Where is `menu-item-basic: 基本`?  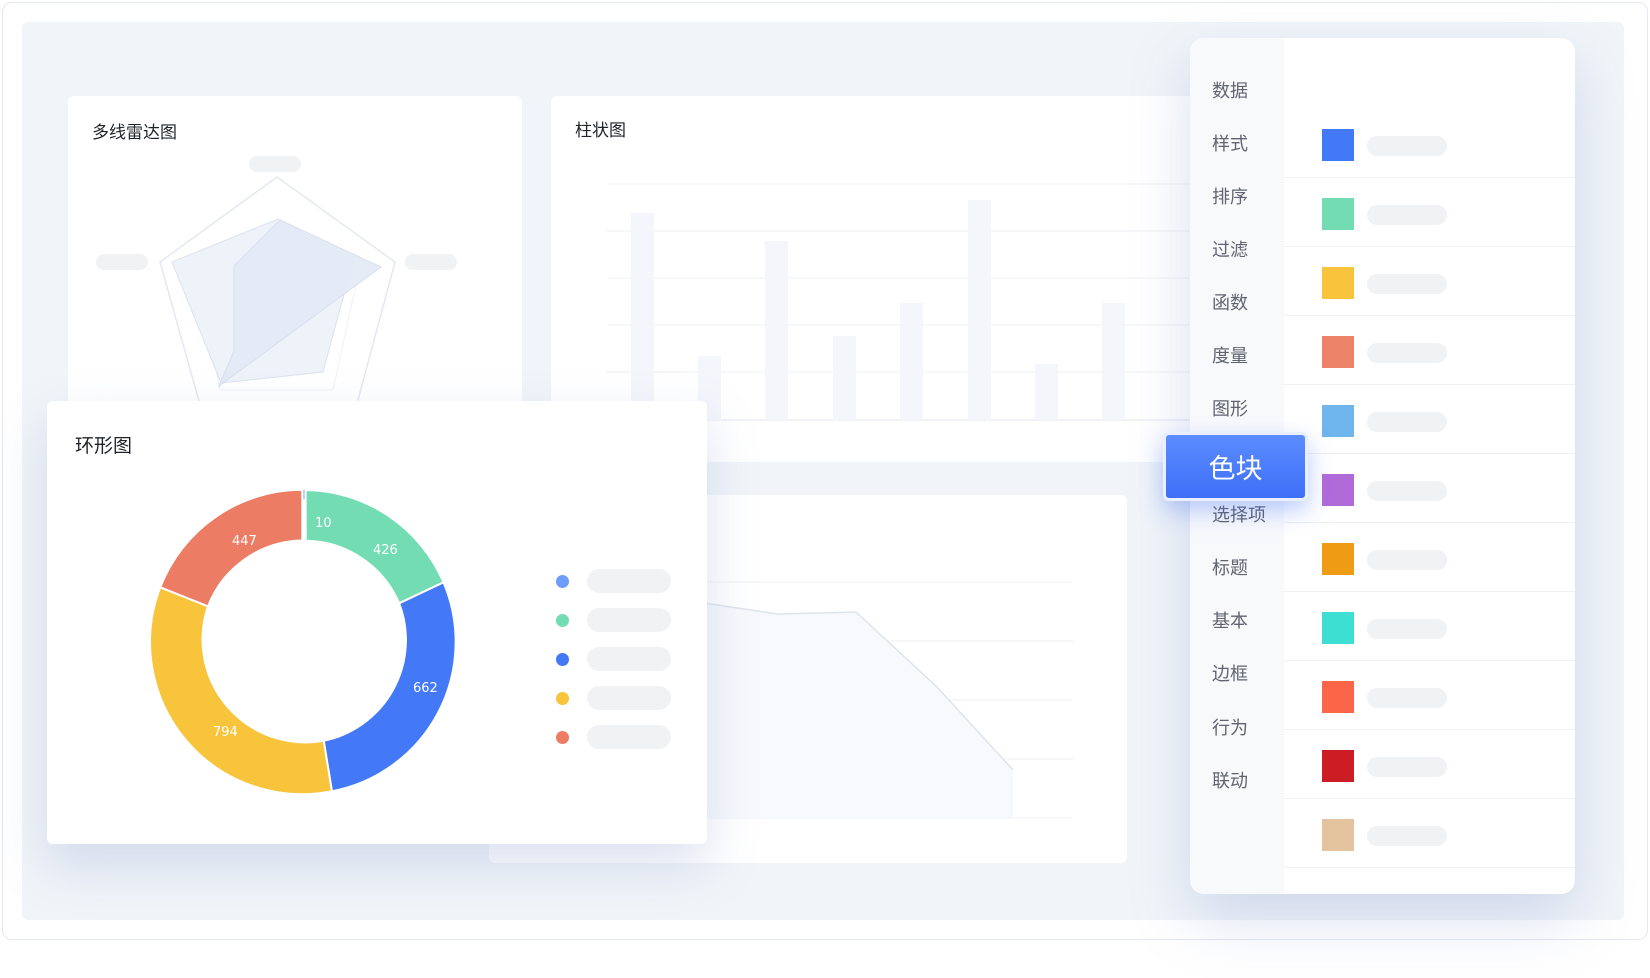
menu-item-basic: 基本 is located at coordinates (1230, 620).